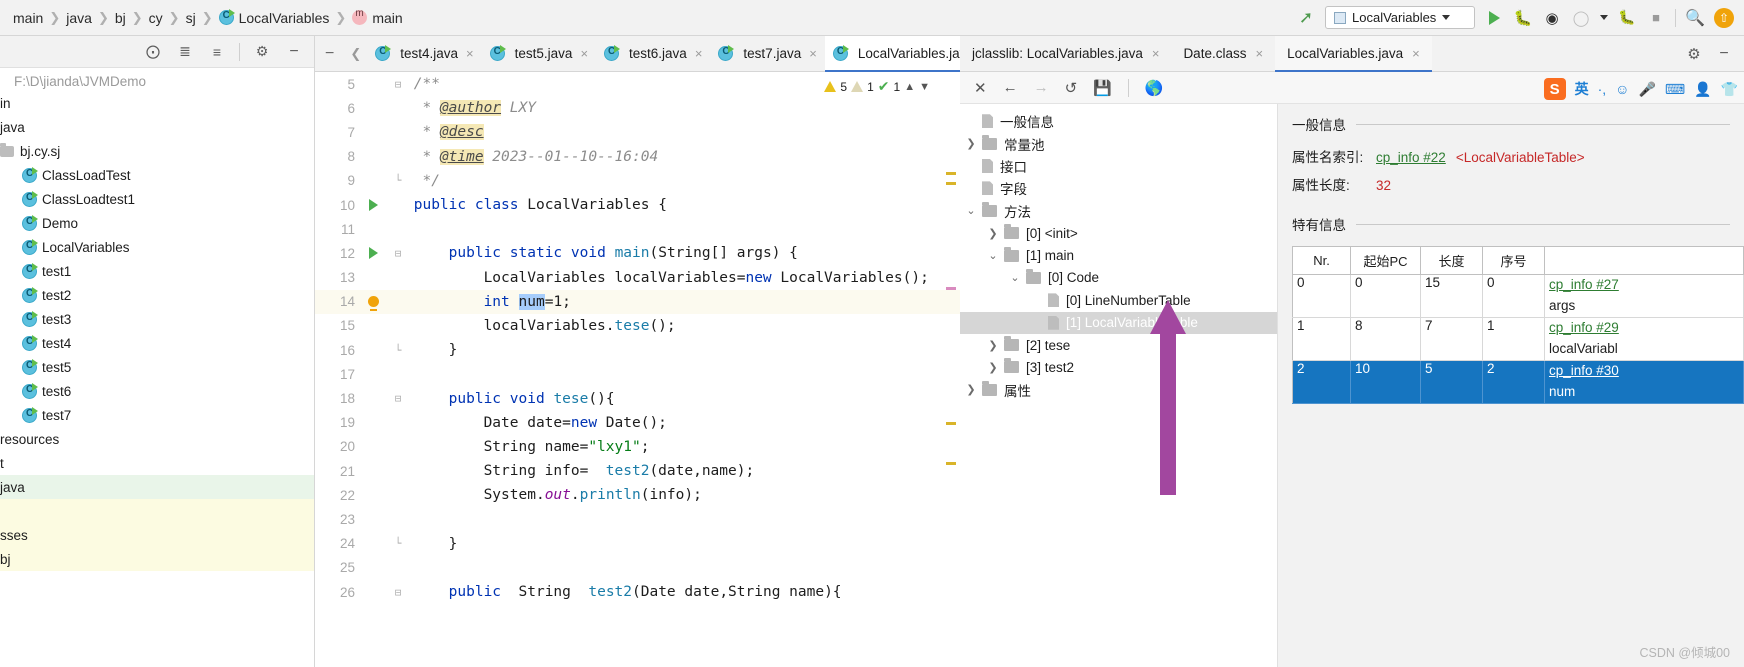  I want to click on search-icon: 🔍, so click(1695, 18).